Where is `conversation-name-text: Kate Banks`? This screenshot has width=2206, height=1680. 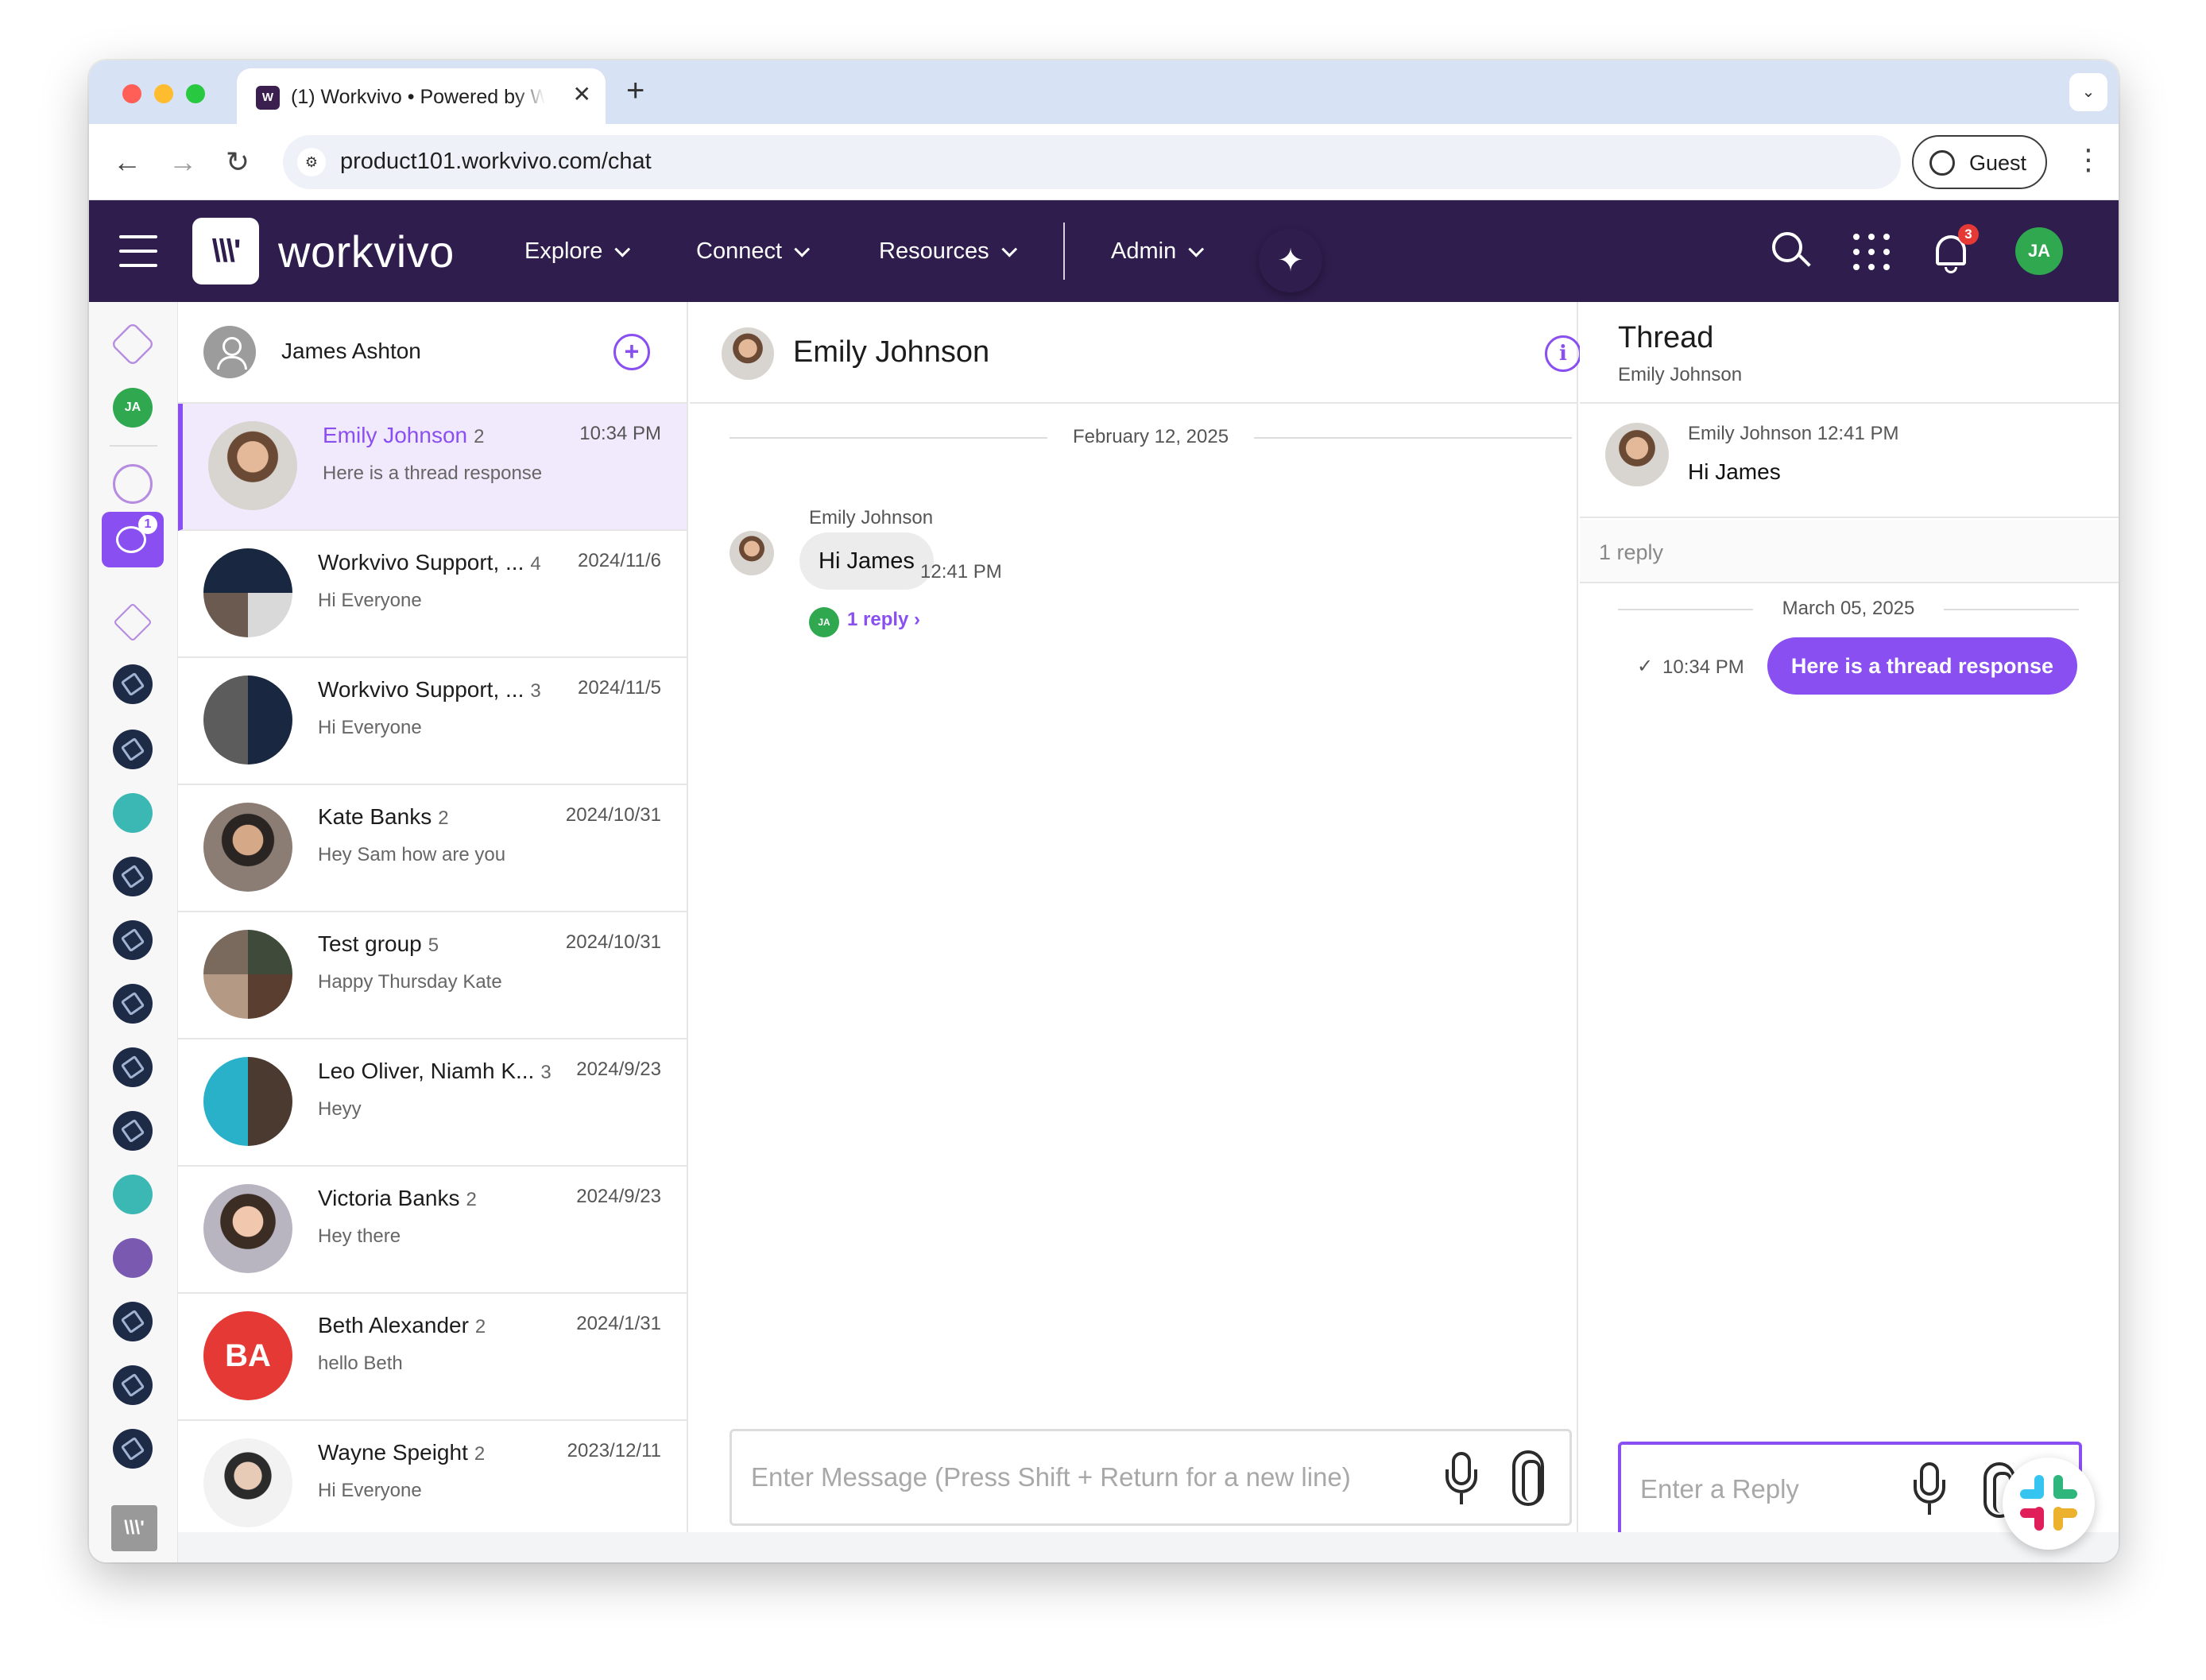 conversation-name-text: Kate Banks is located at coordinates (375, 816).